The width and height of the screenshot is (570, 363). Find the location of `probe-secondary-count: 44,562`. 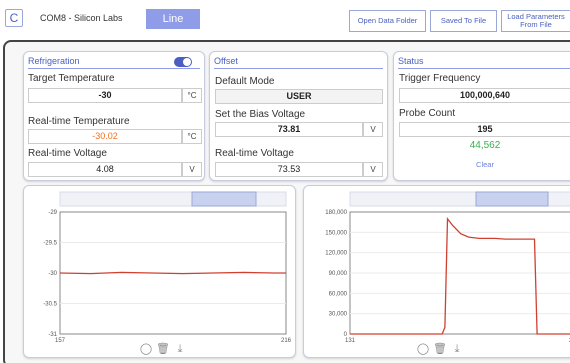

probe-secondary-count: 44,562 is located at coordinates (485, 145).